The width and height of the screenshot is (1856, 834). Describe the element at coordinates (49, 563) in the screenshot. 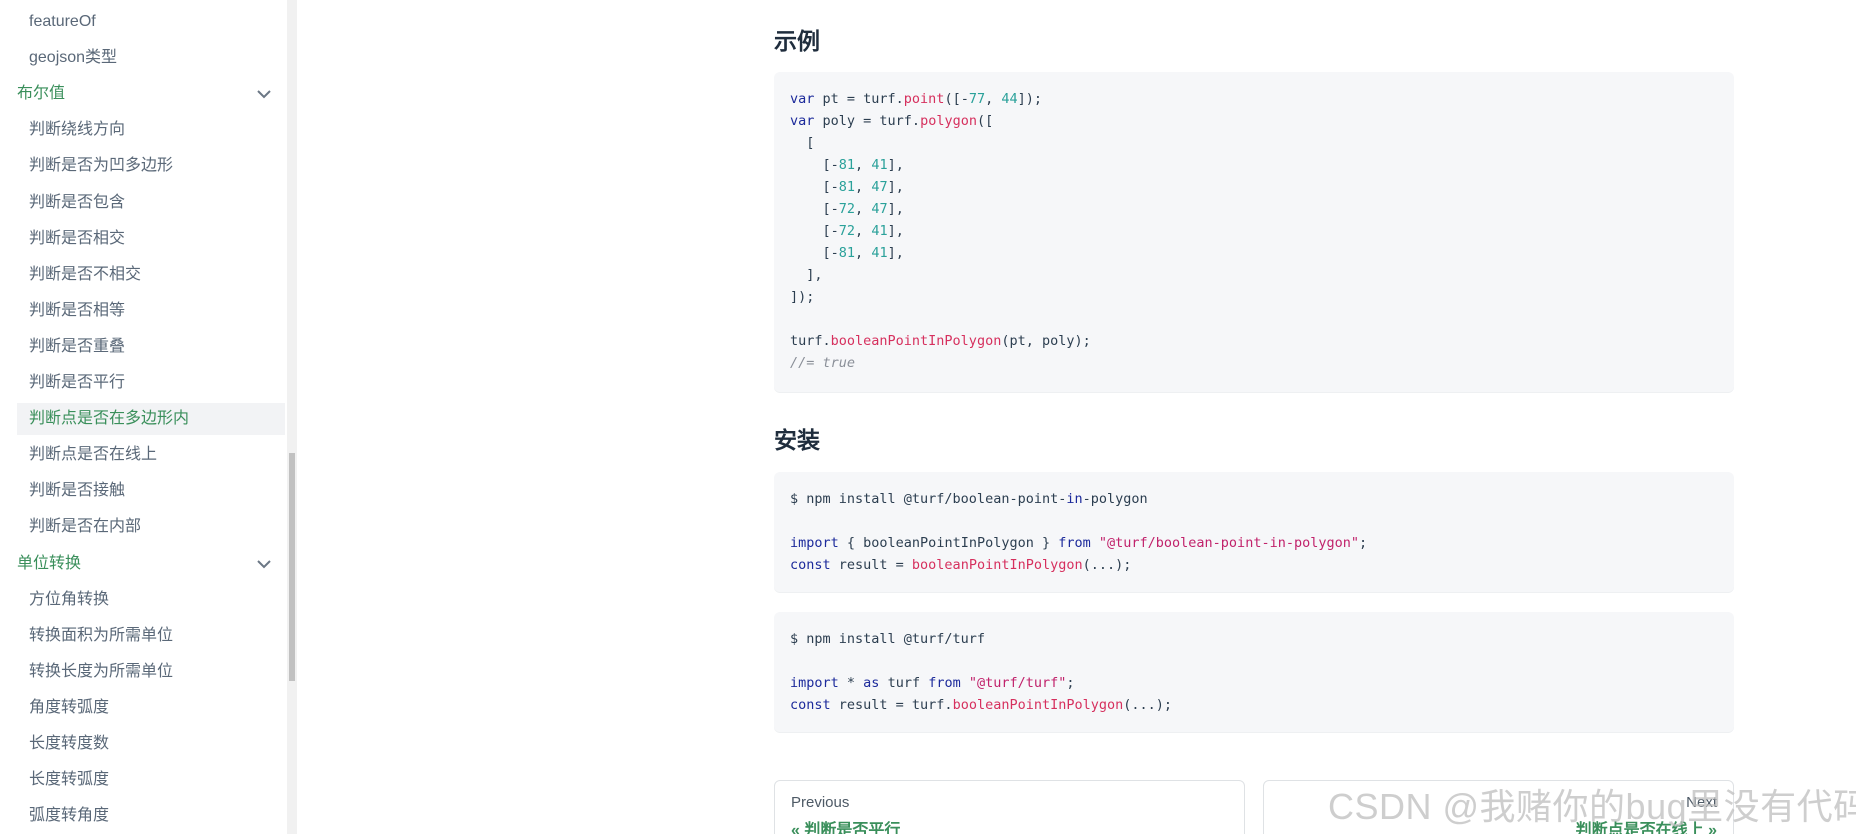

I see `sidebar-item-label: 单位转换` at that location.